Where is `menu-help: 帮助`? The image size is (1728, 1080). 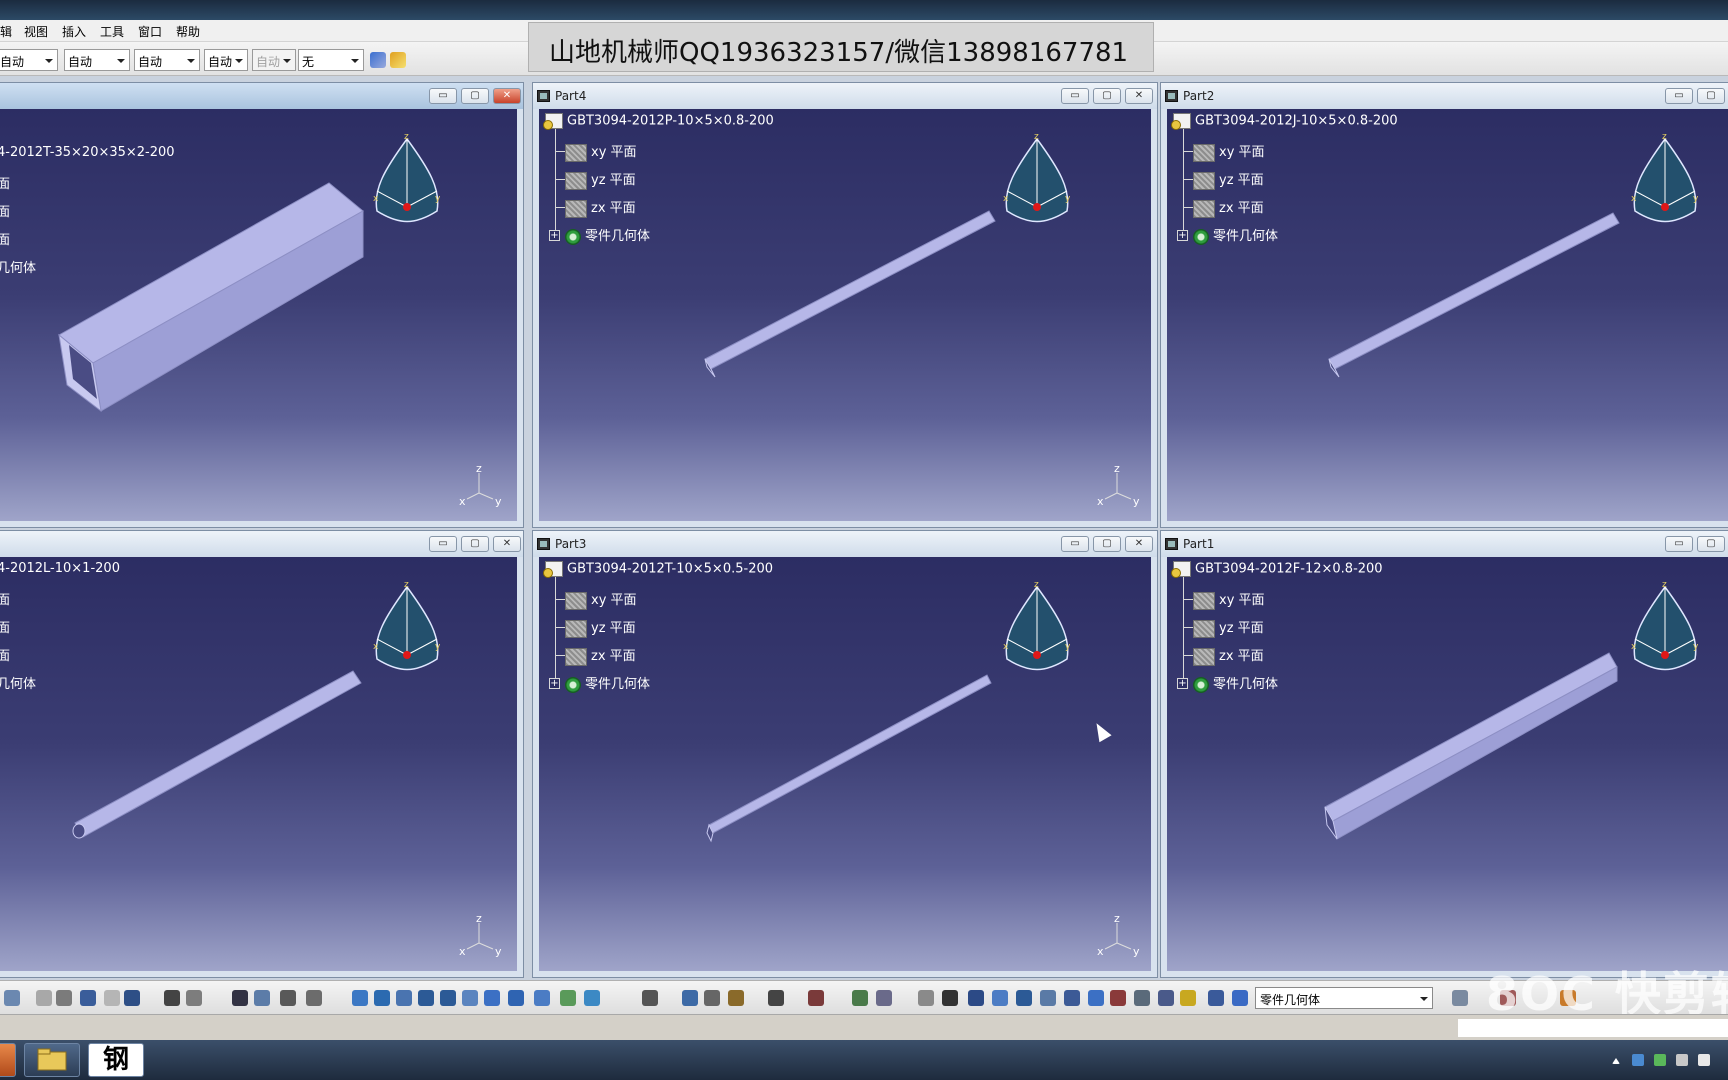
menu-help: 帮助 is located at coordinates (188, 31).